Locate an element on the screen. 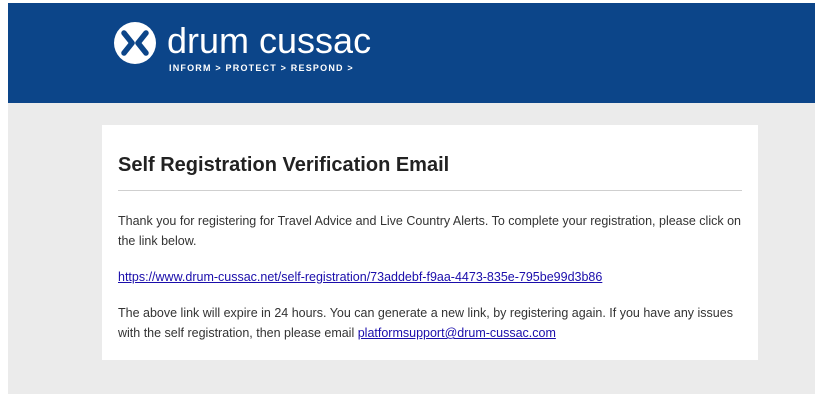 Image resolution: width=815 pixels, height=394 pixels. drum-cussac-x-logo-icon is located at coordinates (135, 43).